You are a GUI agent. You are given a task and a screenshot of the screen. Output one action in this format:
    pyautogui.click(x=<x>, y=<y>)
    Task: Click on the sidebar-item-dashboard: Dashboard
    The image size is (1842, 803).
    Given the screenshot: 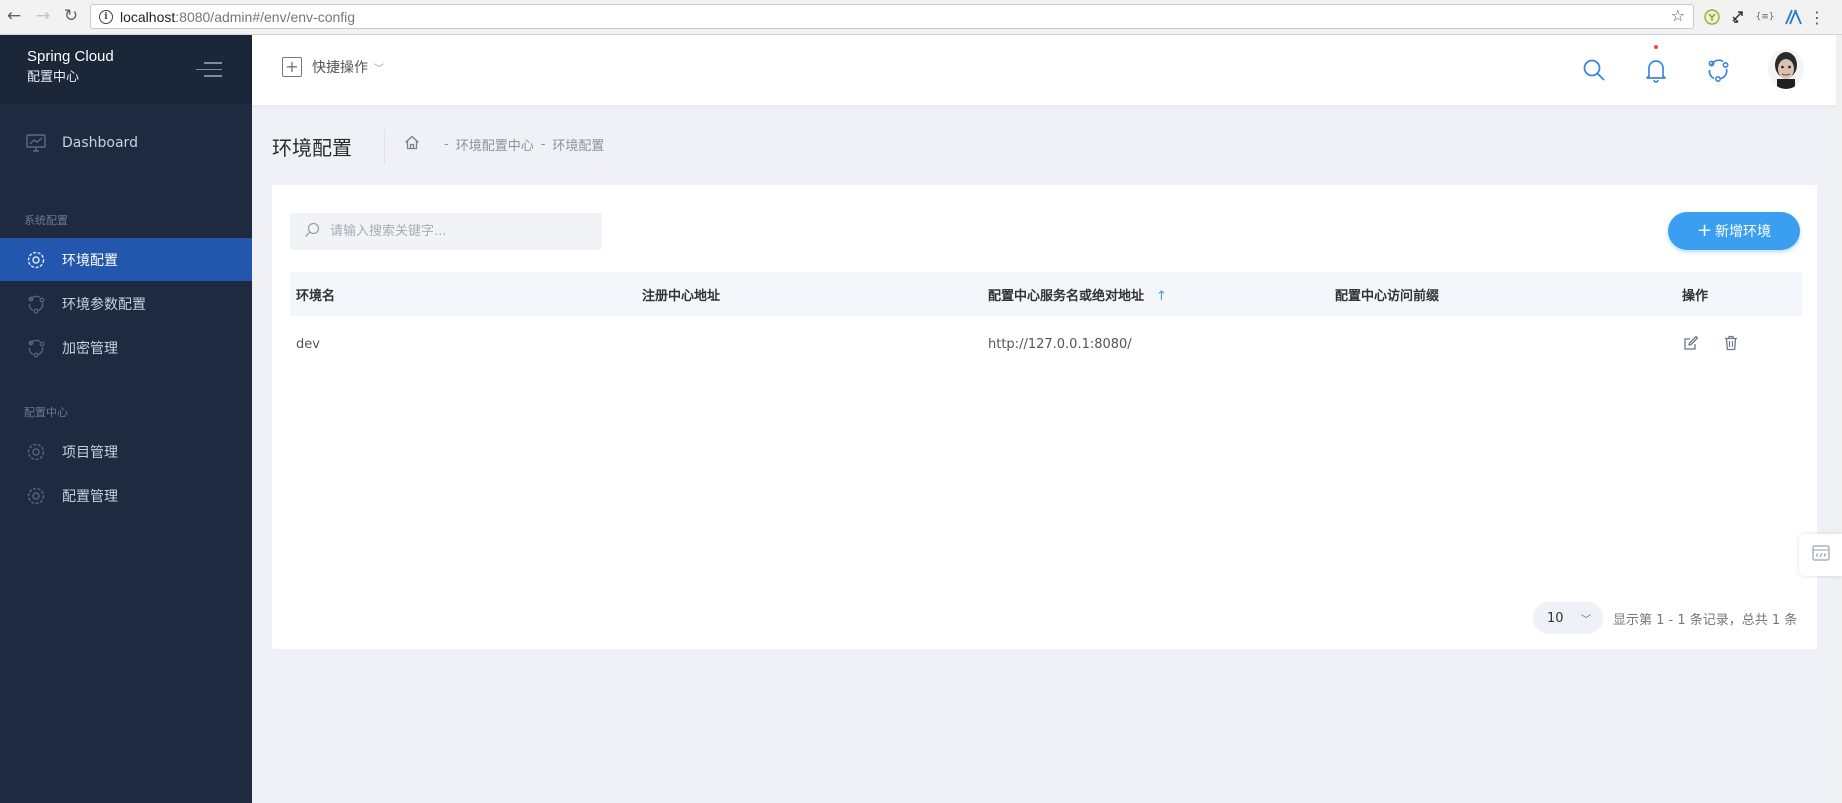 What is the action you would take?
    pyautogui.click(x=126, y=142)
    